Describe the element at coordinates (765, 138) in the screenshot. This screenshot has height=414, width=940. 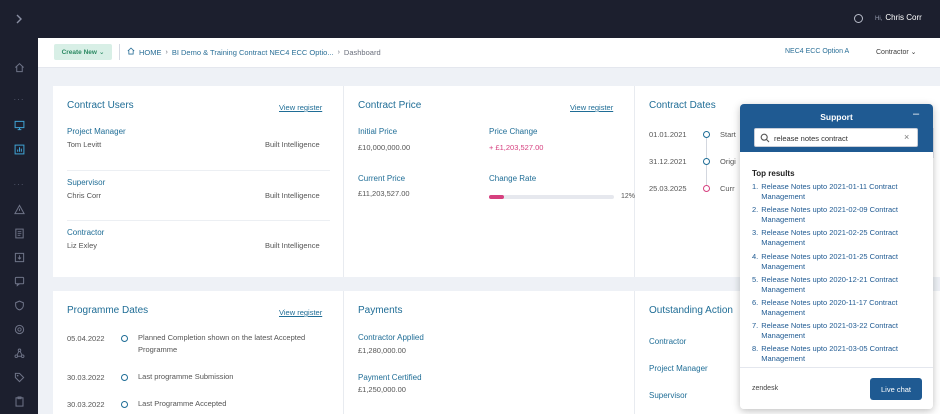
I see `search-icon` at that location.